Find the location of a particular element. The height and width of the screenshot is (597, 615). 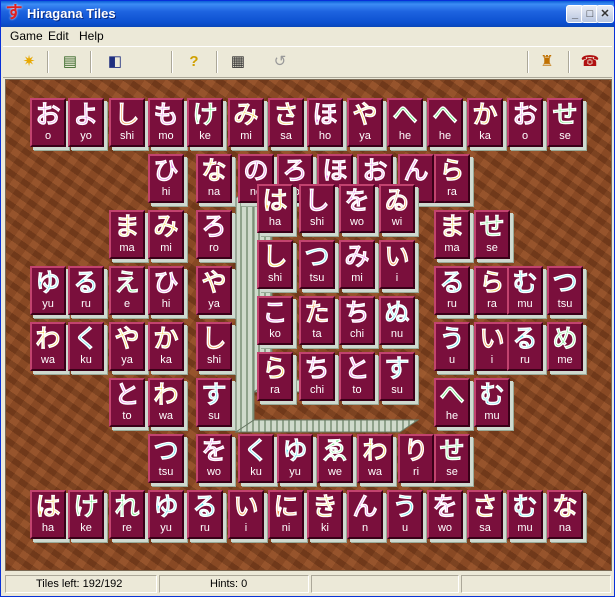

close-button: ✕ is located at coordinates (605, 14).